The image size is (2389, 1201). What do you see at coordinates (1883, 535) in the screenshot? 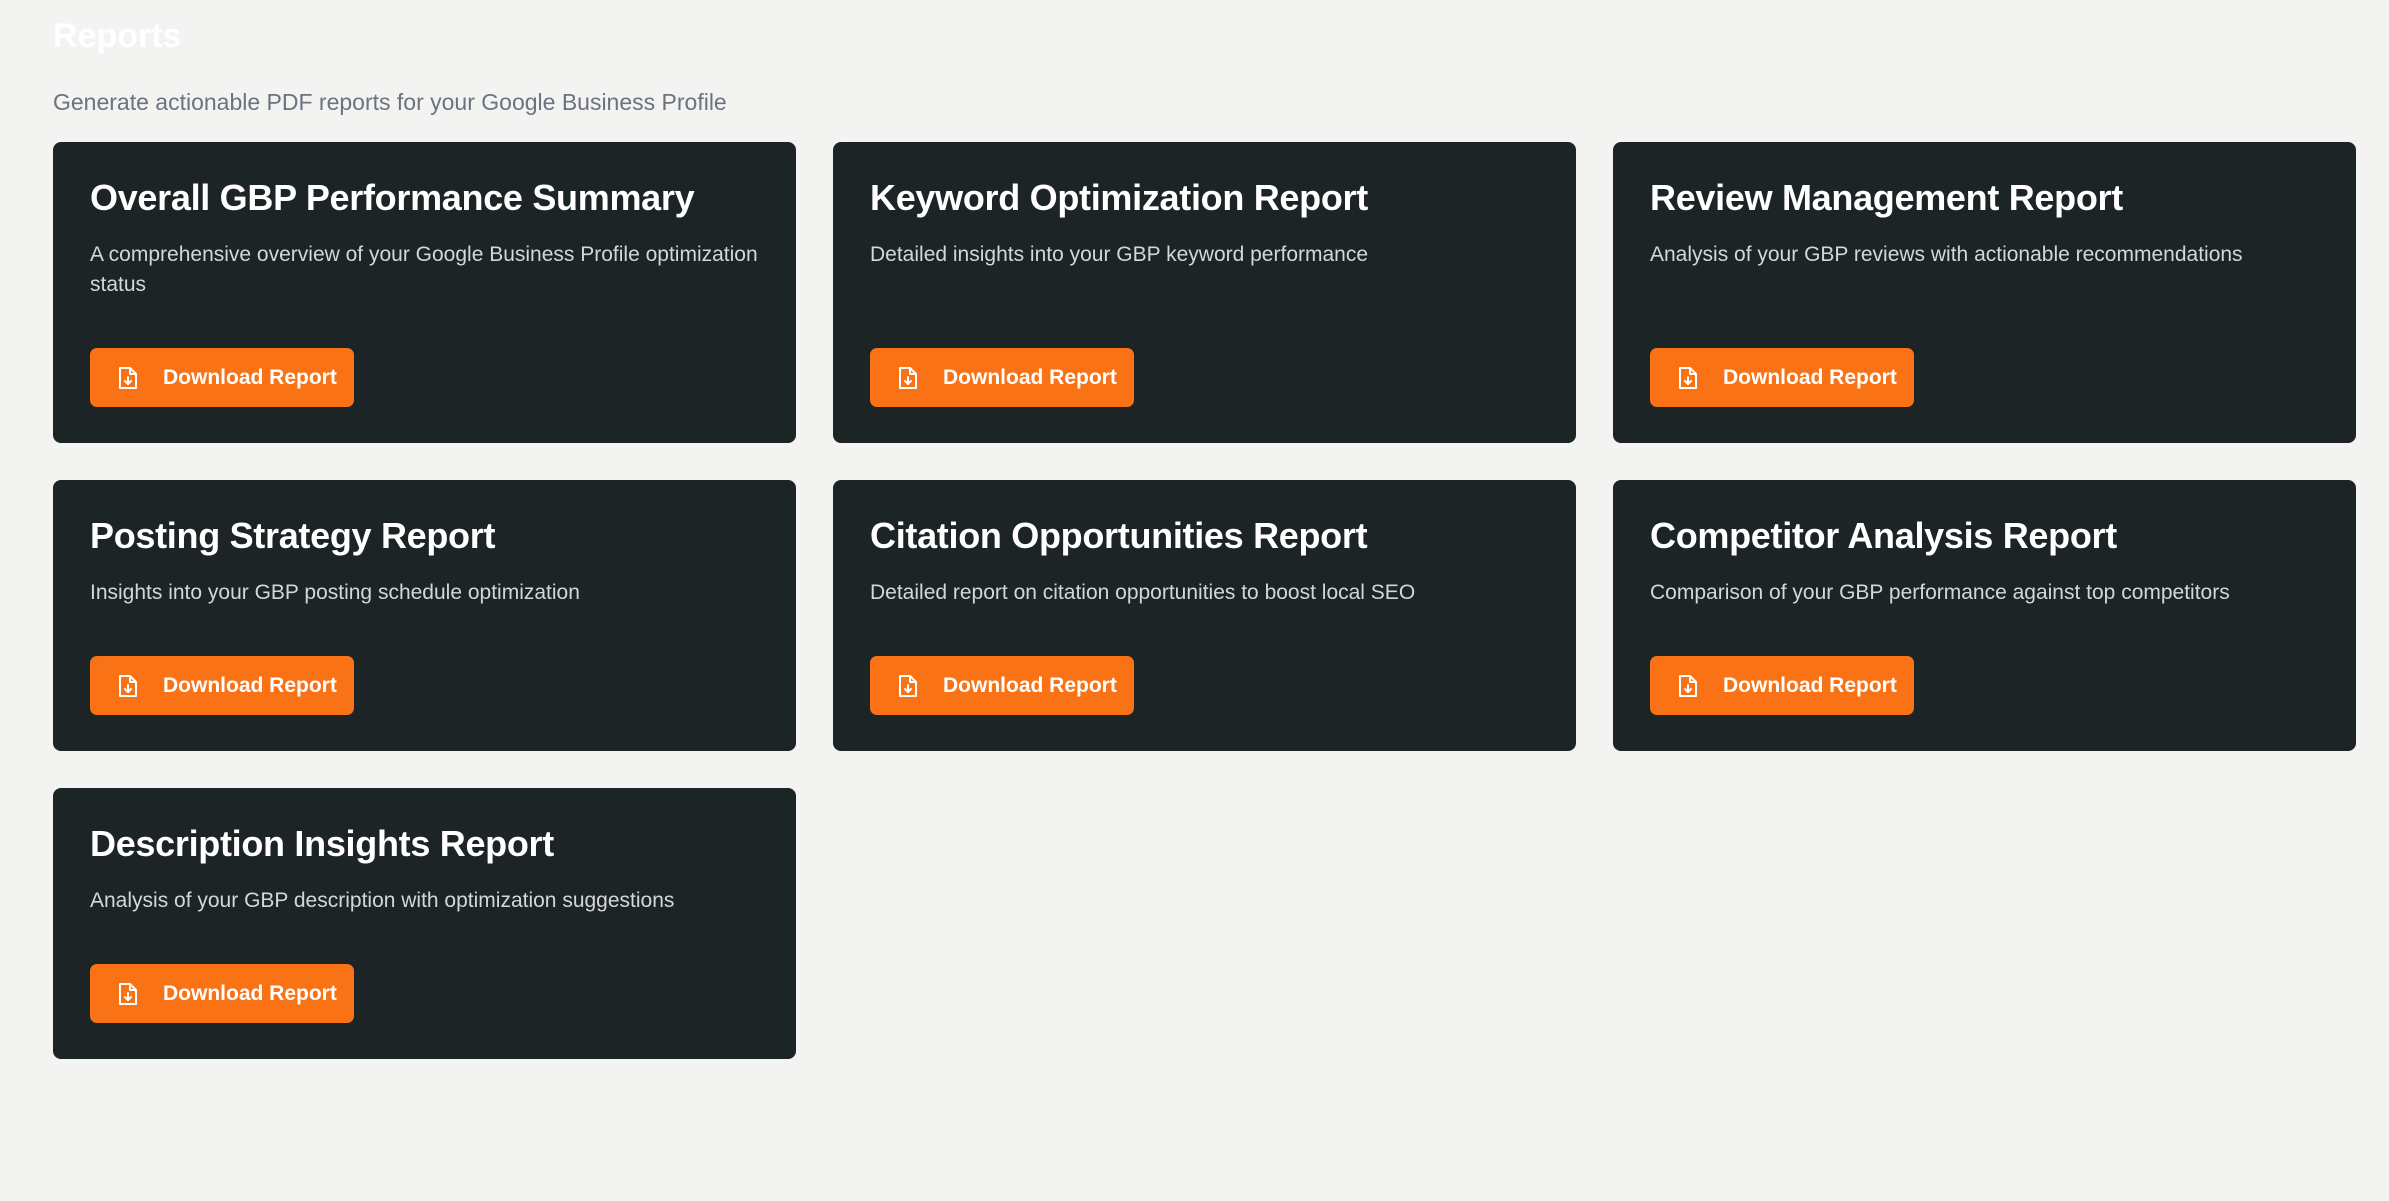
I see `report-title: Competitor Analysis Report` at bounding box center [1883, 535].